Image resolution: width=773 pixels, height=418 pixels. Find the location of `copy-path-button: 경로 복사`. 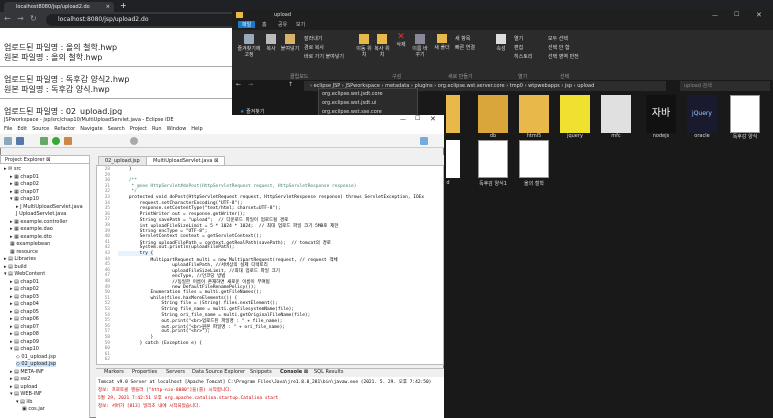

copy-path-button: 경로 복사 is located at coordinates (314, 47).